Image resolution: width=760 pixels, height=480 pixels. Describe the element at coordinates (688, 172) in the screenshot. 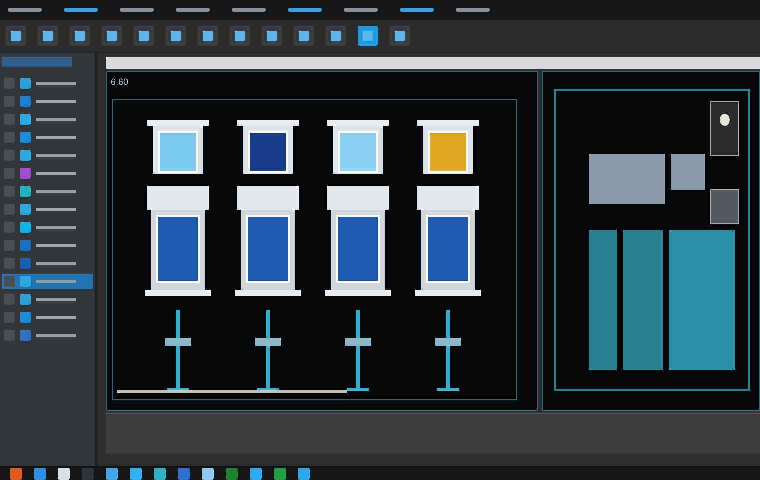

I see `panel-block` at that location.